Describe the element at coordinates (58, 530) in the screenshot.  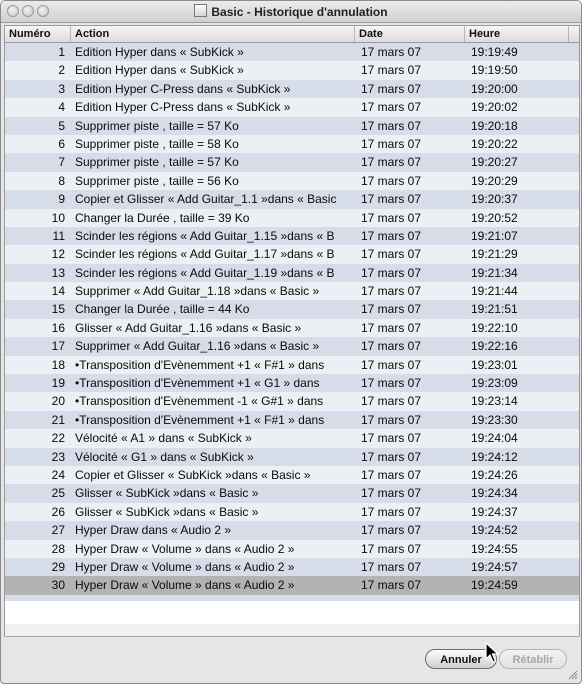
I see `row-number: 27` at that location.